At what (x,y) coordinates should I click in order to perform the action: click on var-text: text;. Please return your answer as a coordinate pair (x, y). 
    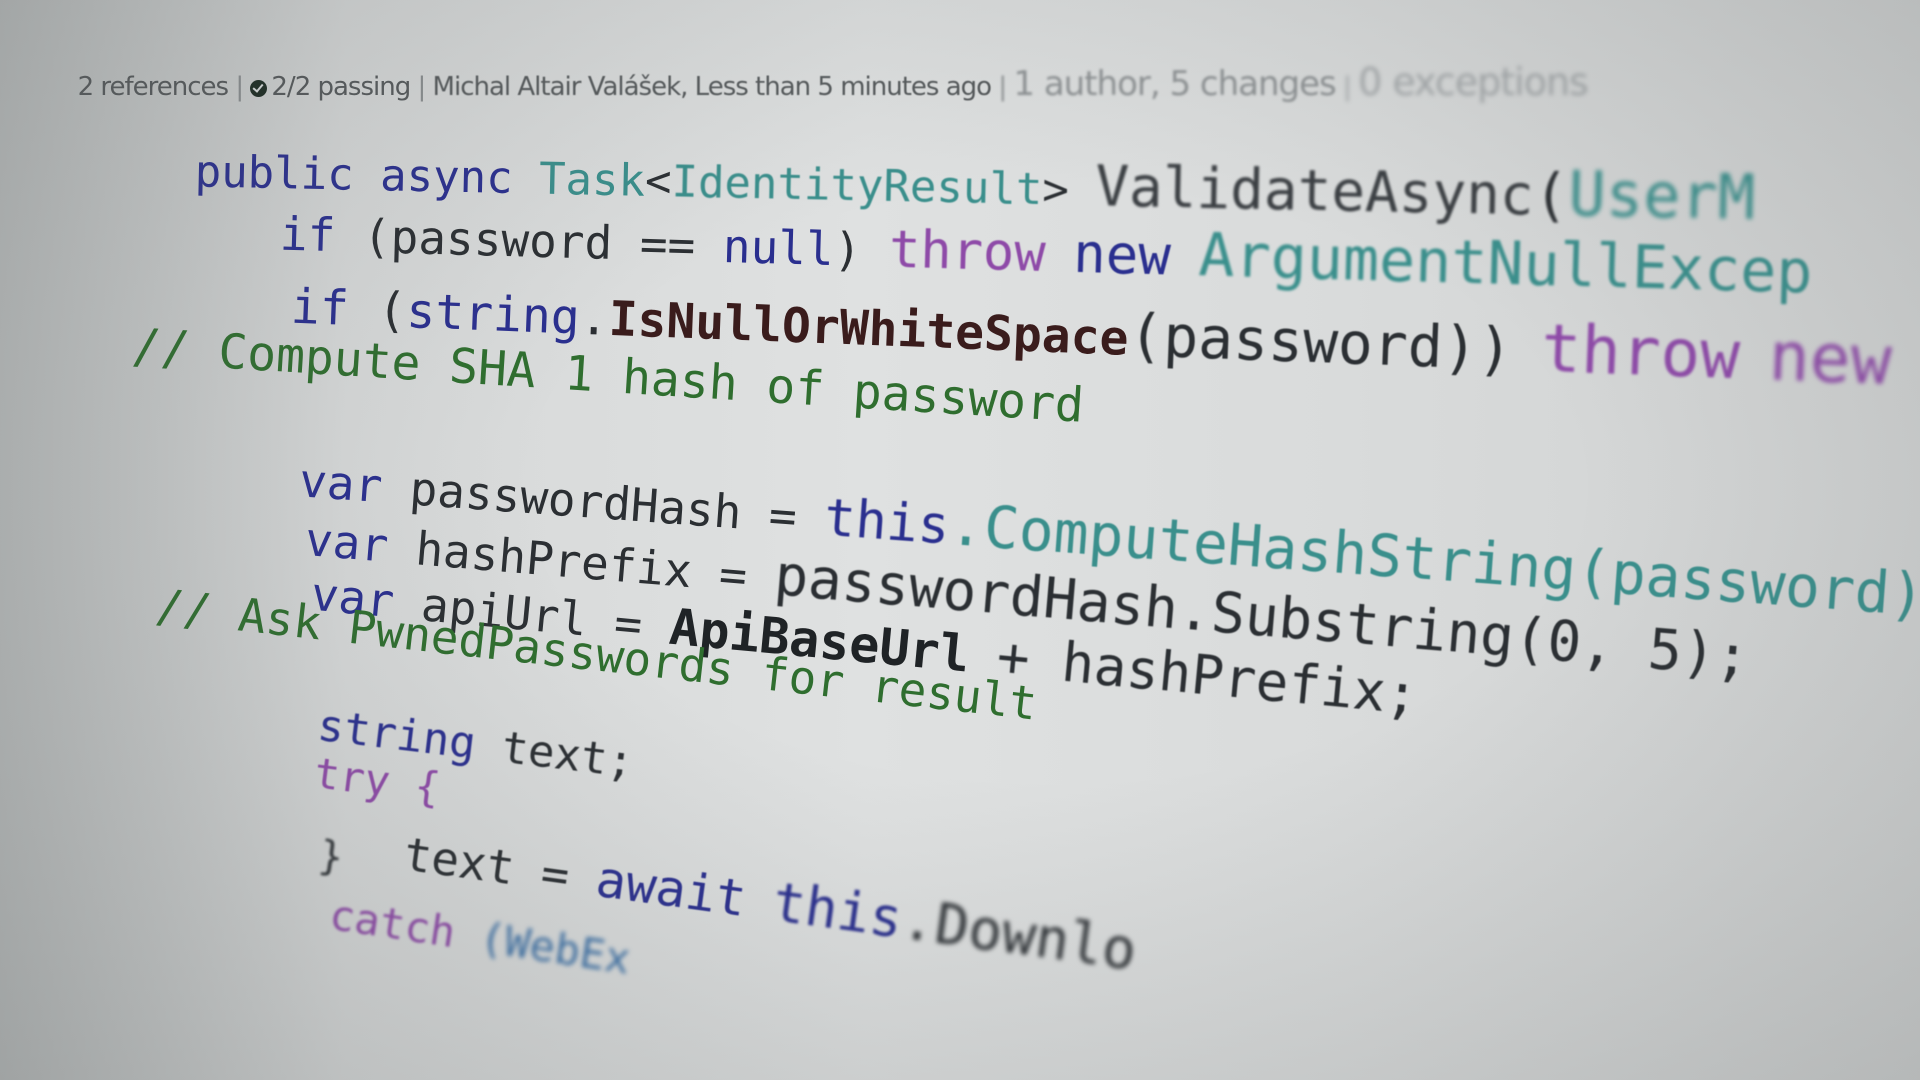
    Looking at the image, I should click on (567, 755).